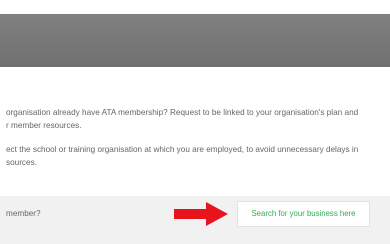 The image size is (390, 244). What do you see at coordinates (44, 125) in the screenshot?
I see `paragraph-line: r member resources.` at bounding box center [44, 125].